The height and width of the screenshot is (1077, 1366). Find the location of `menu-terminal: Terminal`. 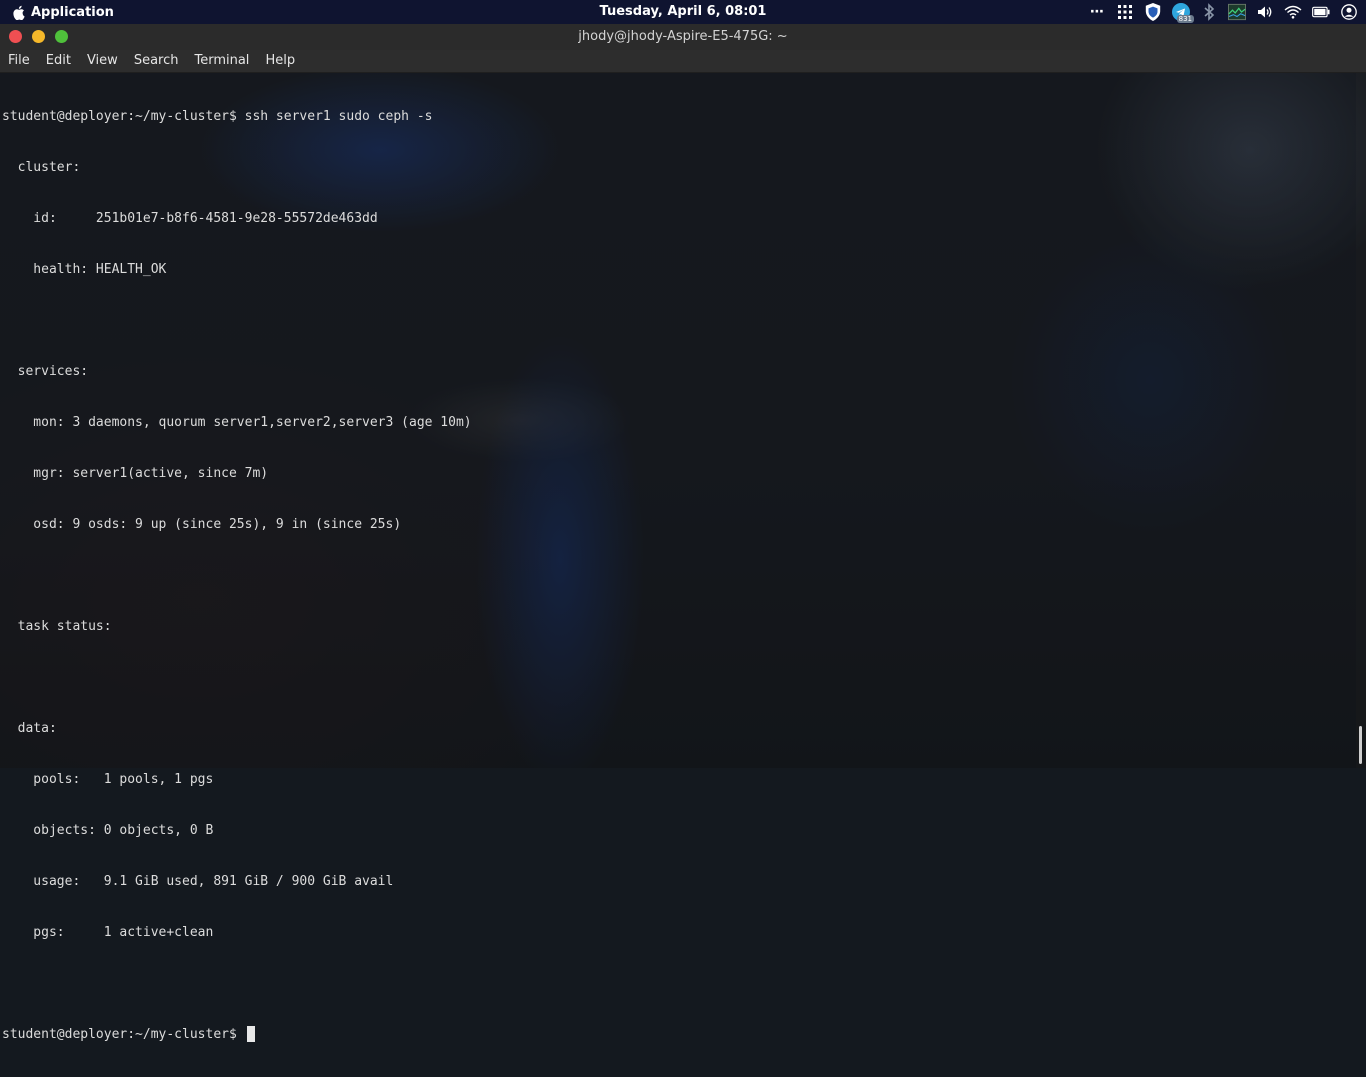

menu-terminal: Terminal is located at coordinates (221, 61).